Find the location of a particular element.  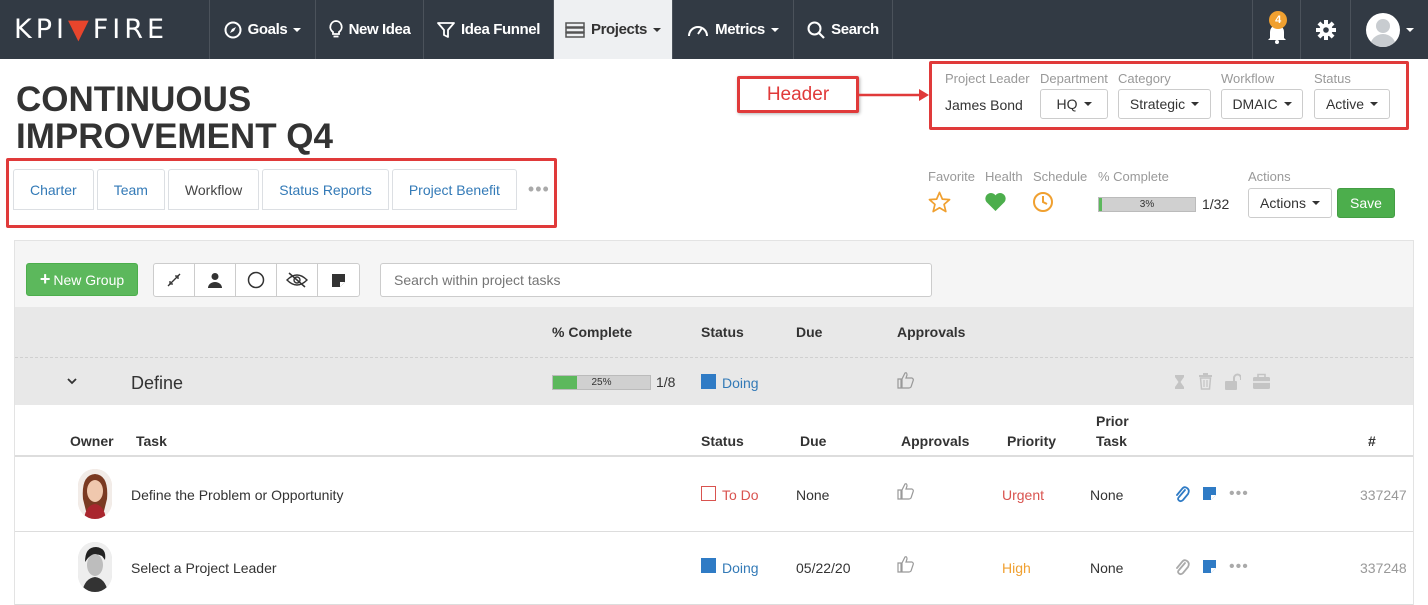

nav-goals-label: Goals is located at coordinates (267, 29).